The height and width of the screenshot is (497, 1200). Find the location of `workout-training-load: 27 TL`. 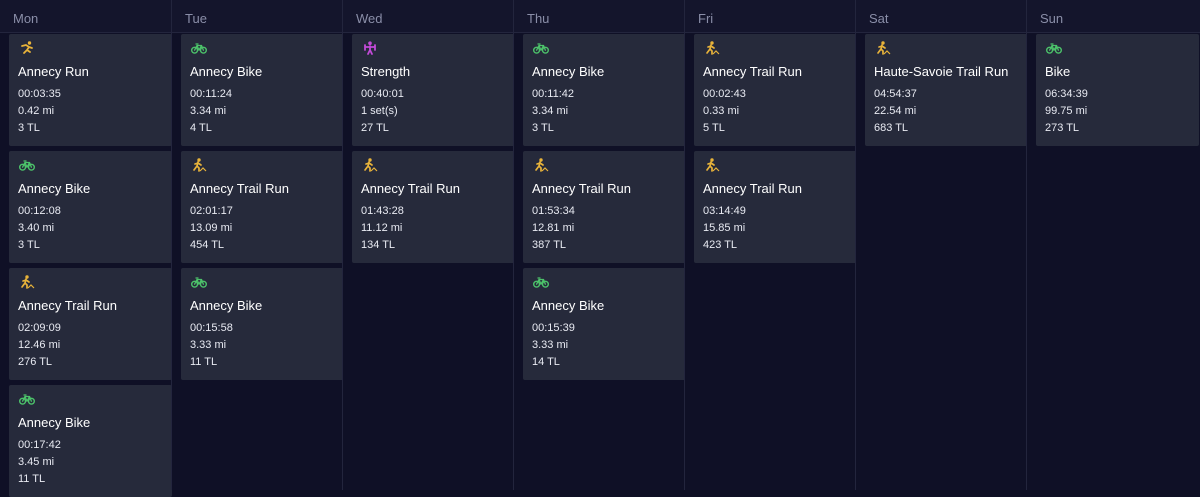

workout-training-load: 27 TL is located at coordinates (375, 128).